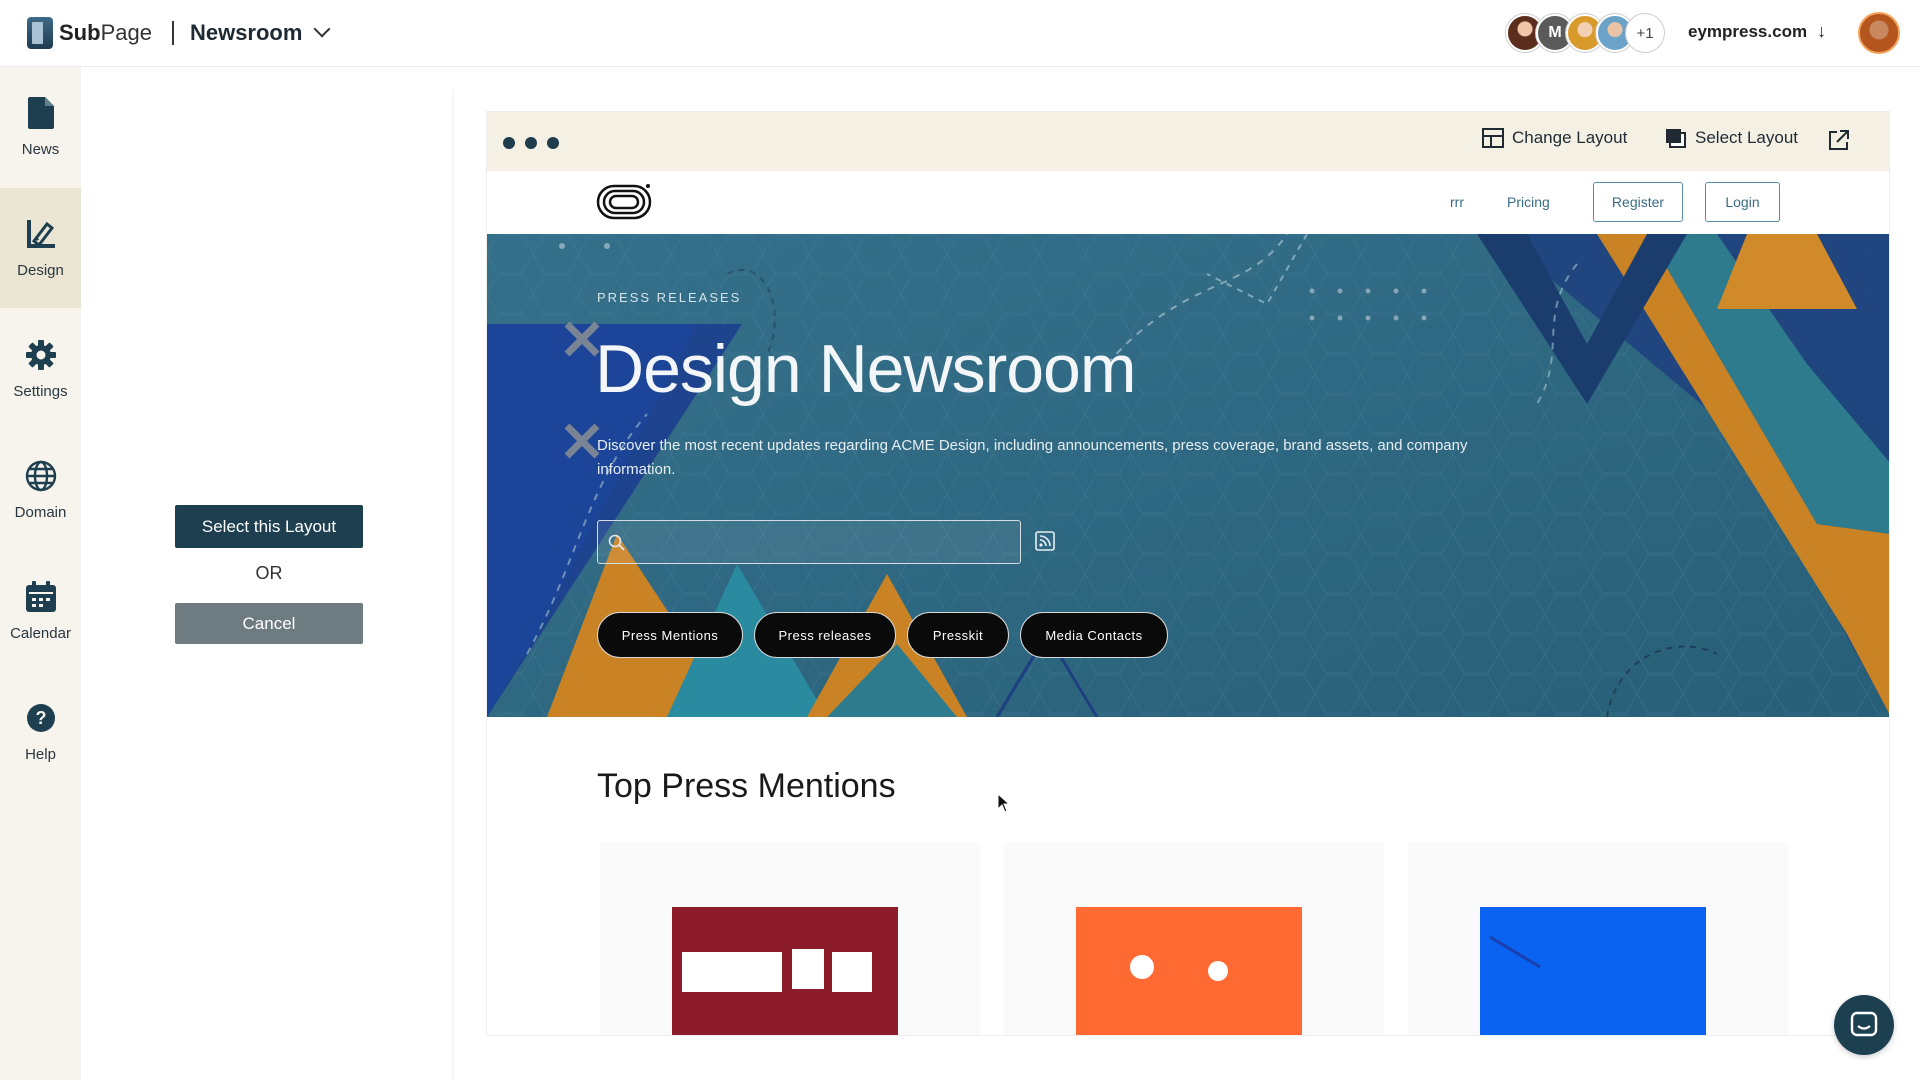 The height and width of the screenshot is (1080, 1920). I want to click on collaborator-avatars: M +1, so click(1585, 33).